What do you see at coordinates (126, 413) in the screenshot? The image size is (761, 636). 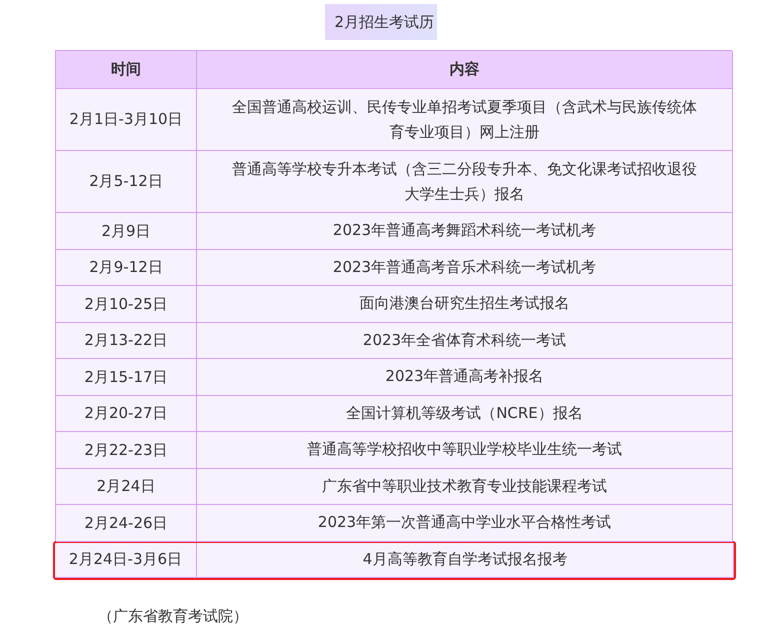 I see `date-cell-text: 2月20-27日` at bounding box center [126, 413].